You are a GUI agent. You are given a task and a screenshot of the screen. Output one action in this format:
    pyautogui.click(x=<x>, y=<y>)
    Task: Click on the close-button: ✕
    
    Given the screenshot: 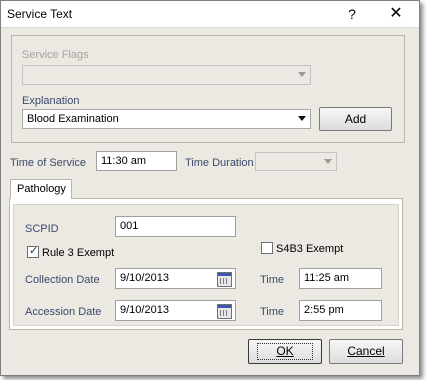 What is the action you would take?
    pyautogui.click(x=396, y=14)
    